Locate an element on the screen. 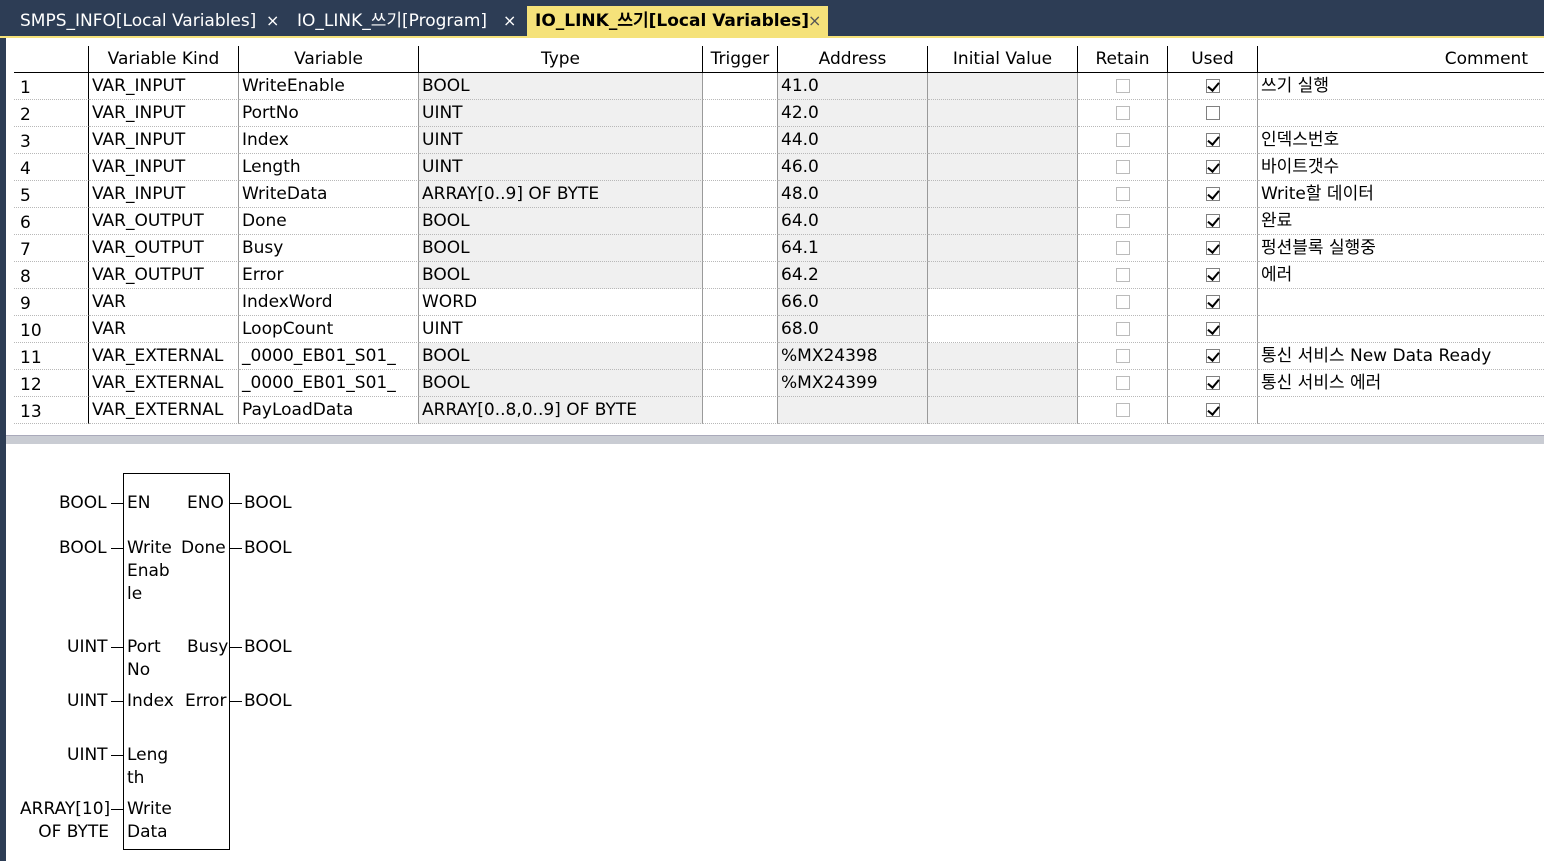  cell-comment: 인덱스번호 is located at coordinates (1401, 140).